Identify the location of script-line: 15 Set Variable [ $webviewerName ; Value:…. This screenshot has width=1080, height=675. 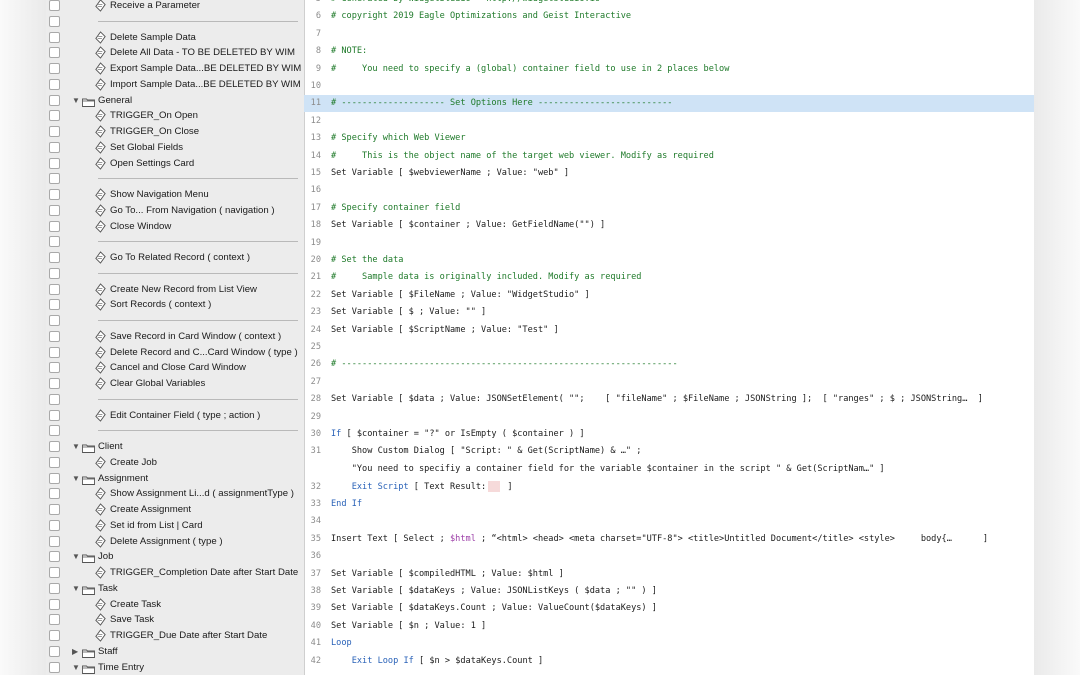
(669, 173).